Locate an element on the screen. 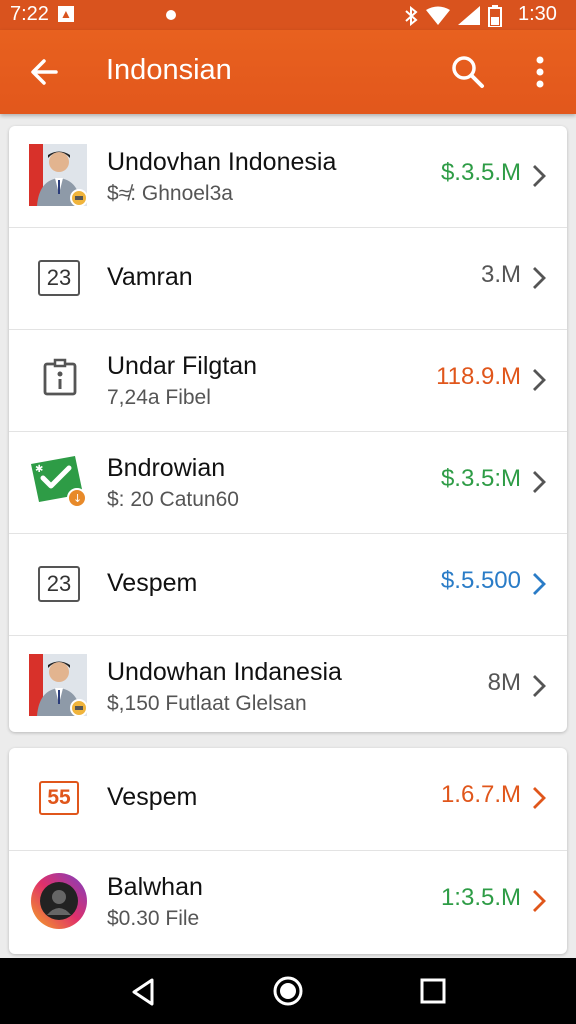 This screenshot has width=576, height=1024. notification-icon: ▲ is located at coordinates (66, 14).